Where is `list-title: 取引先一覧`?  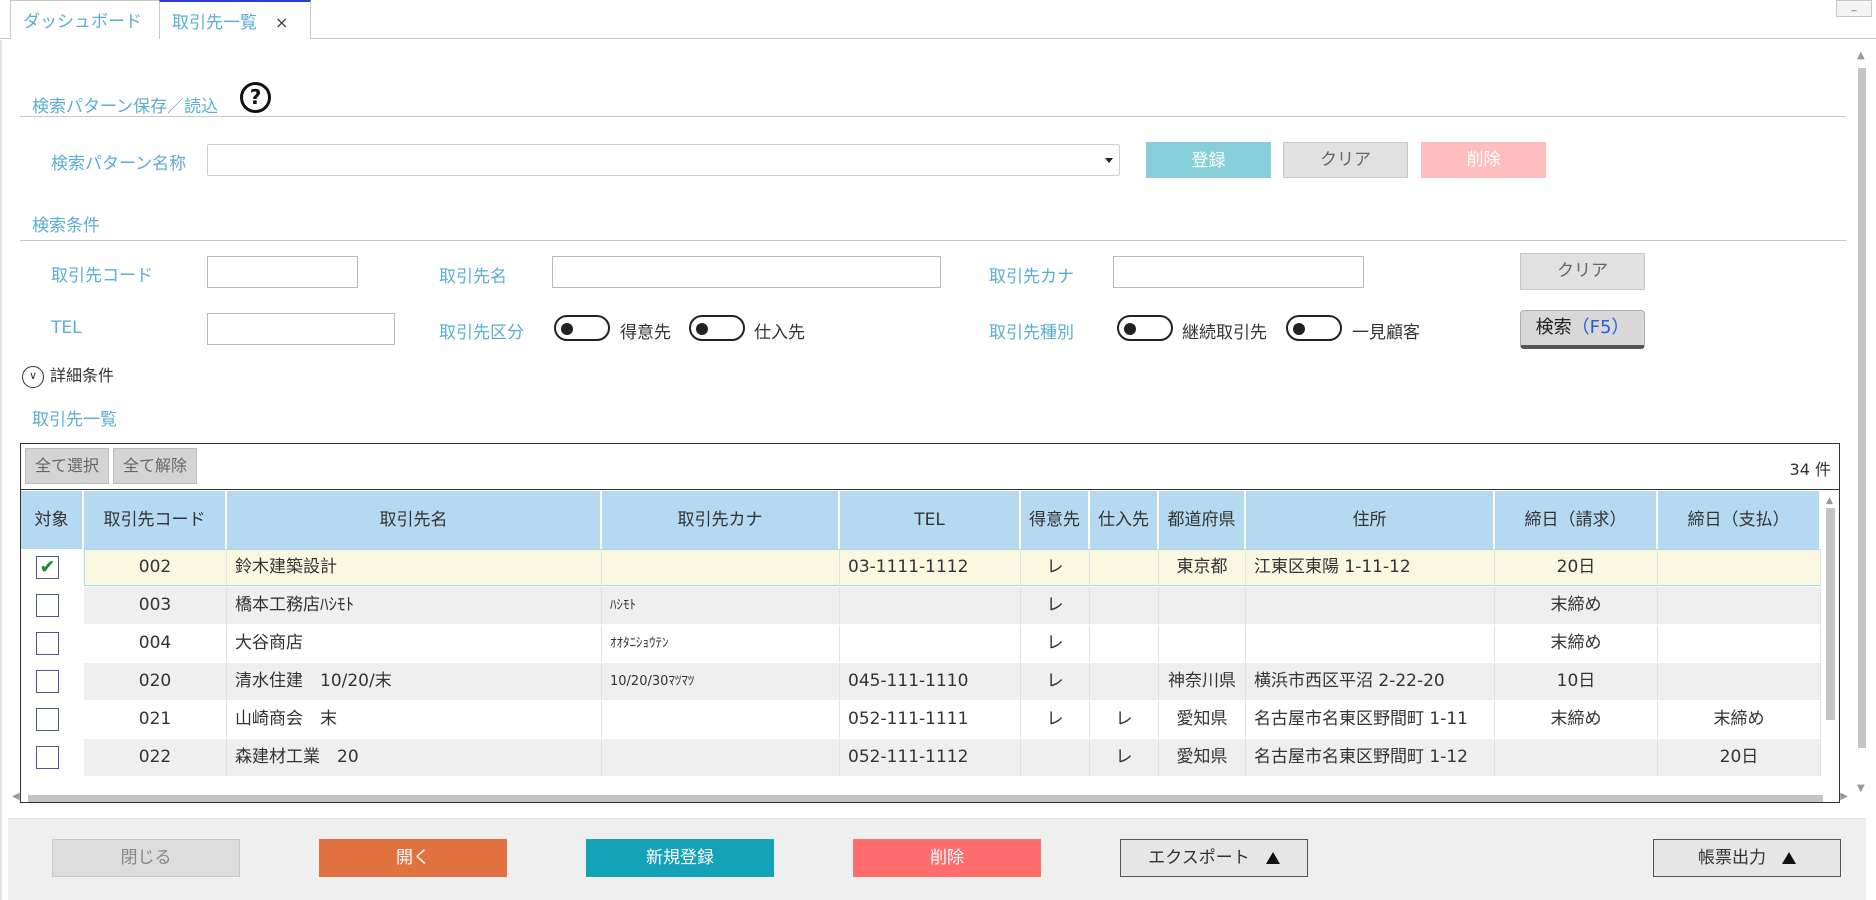 list-title: 取引先一覧 is located at coordinates (74, 420).